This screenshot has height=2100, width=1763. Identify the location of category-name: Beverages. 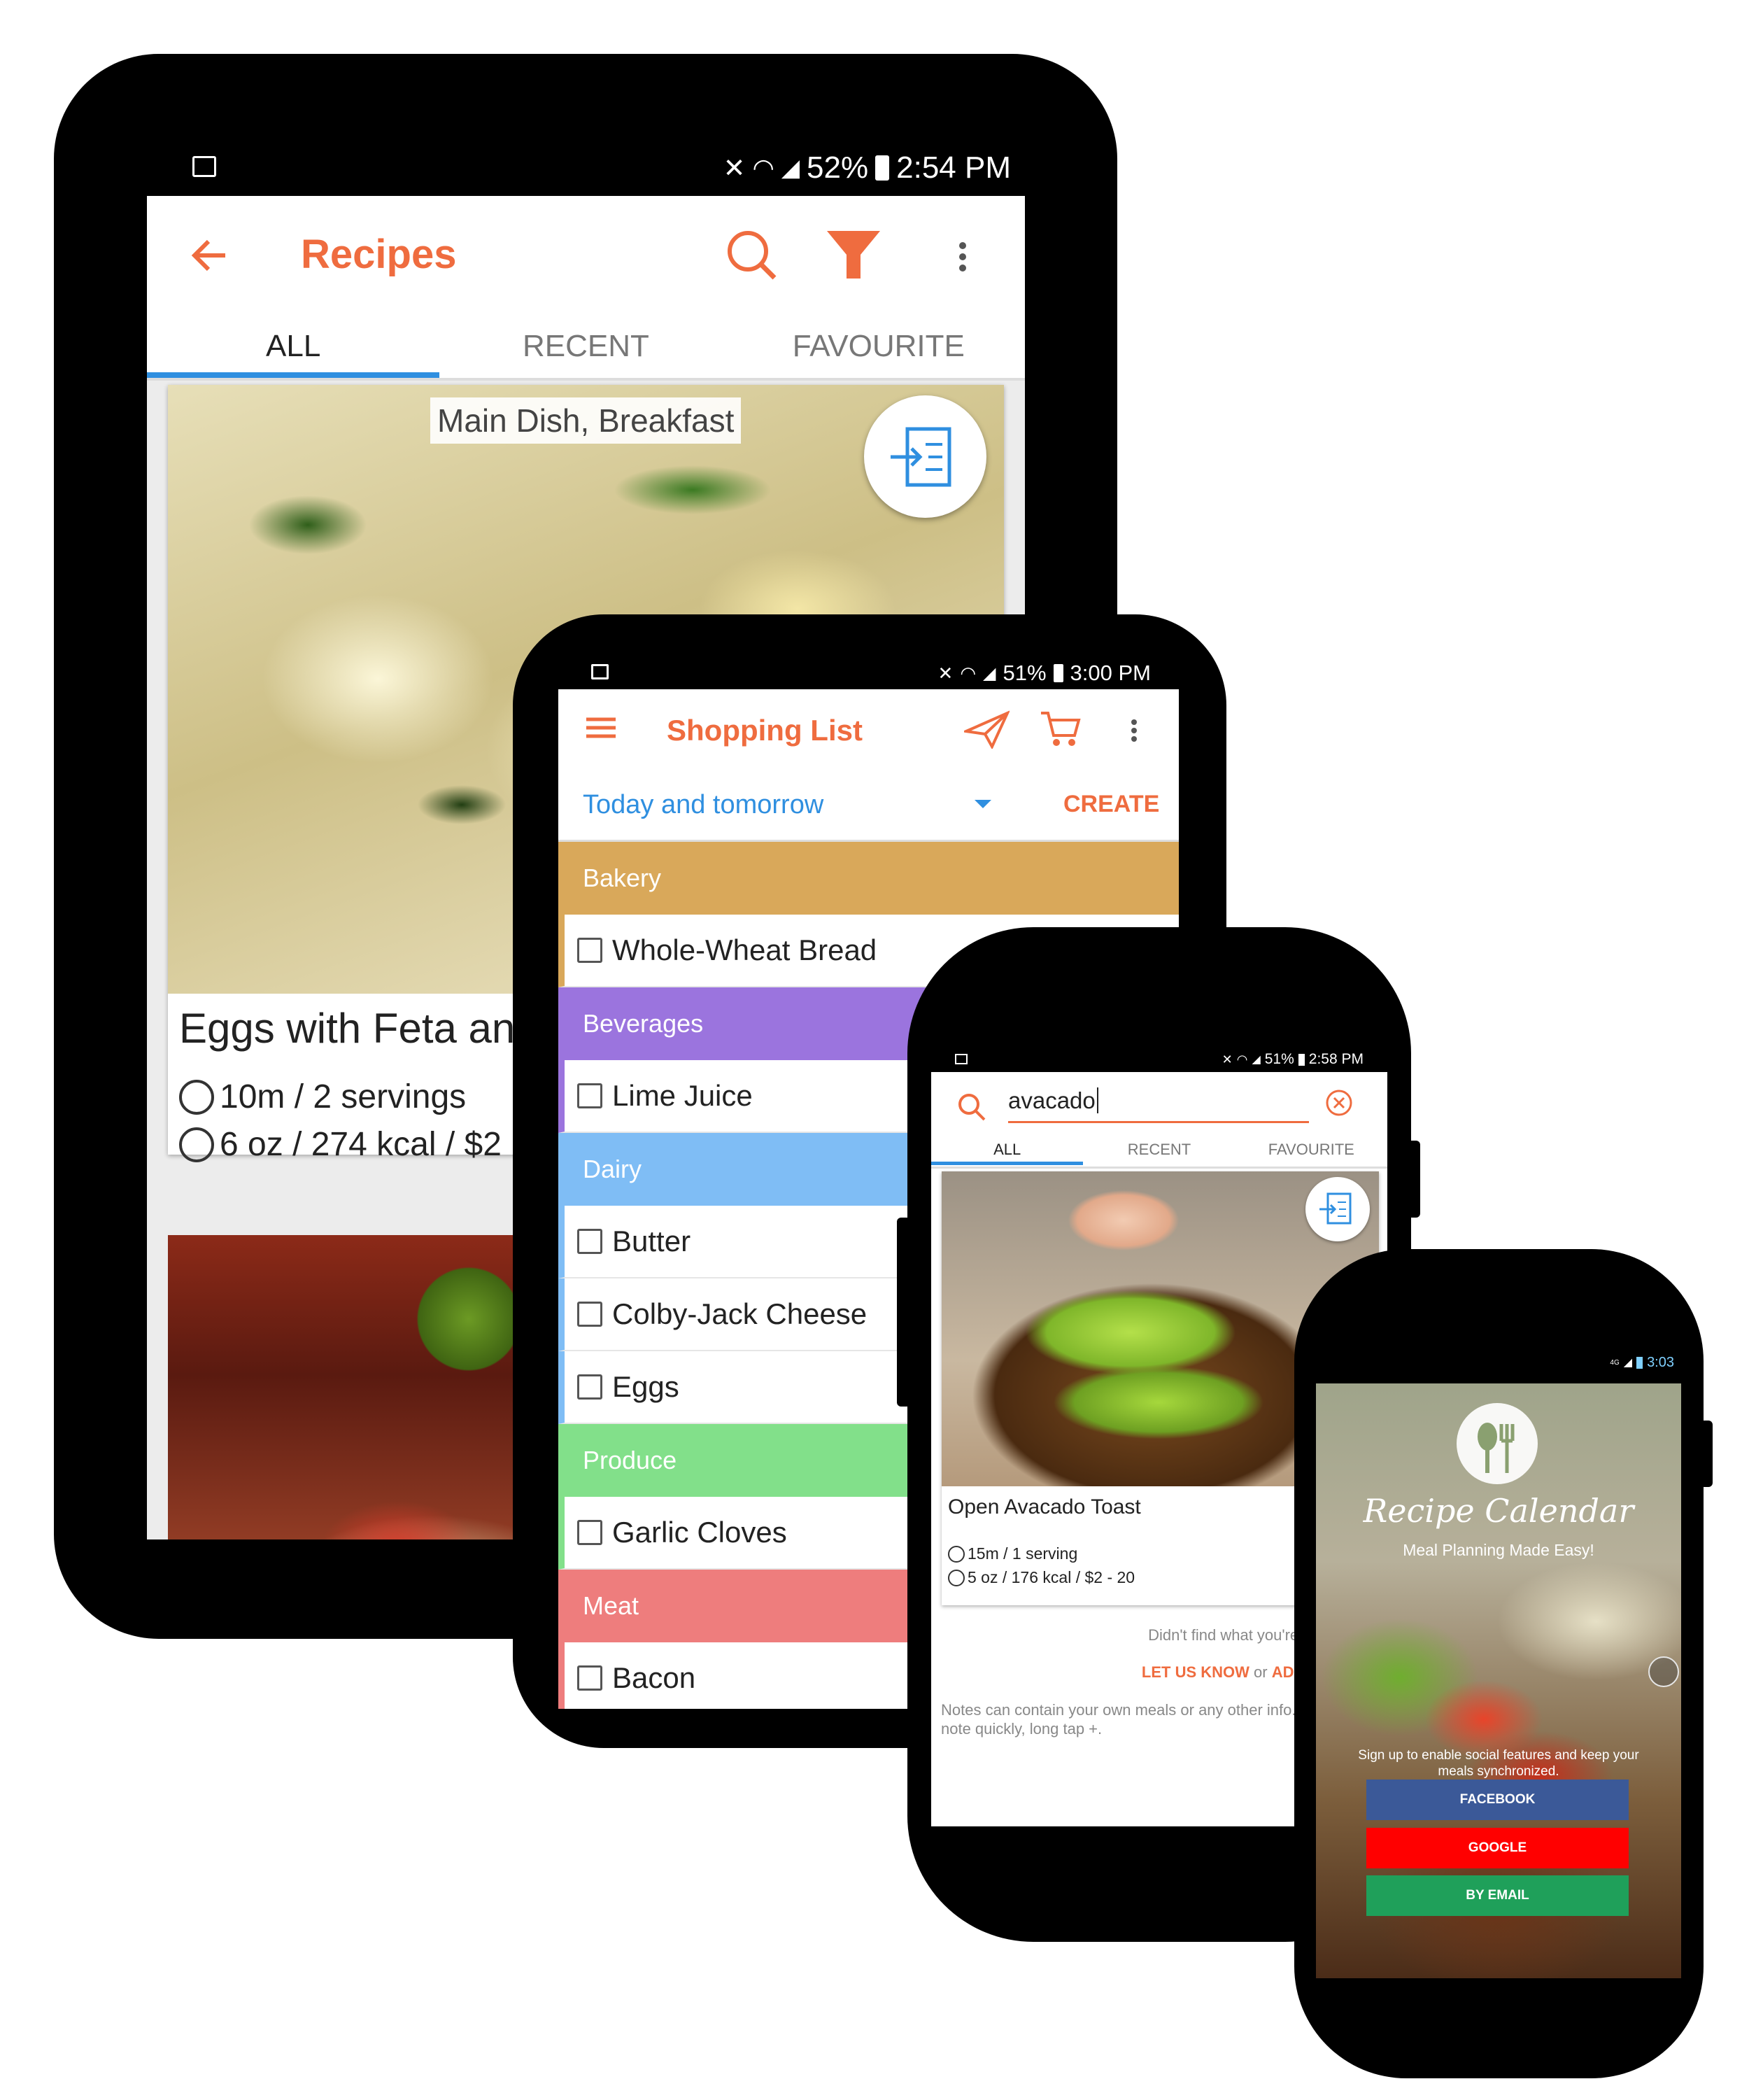
(643, 1023).